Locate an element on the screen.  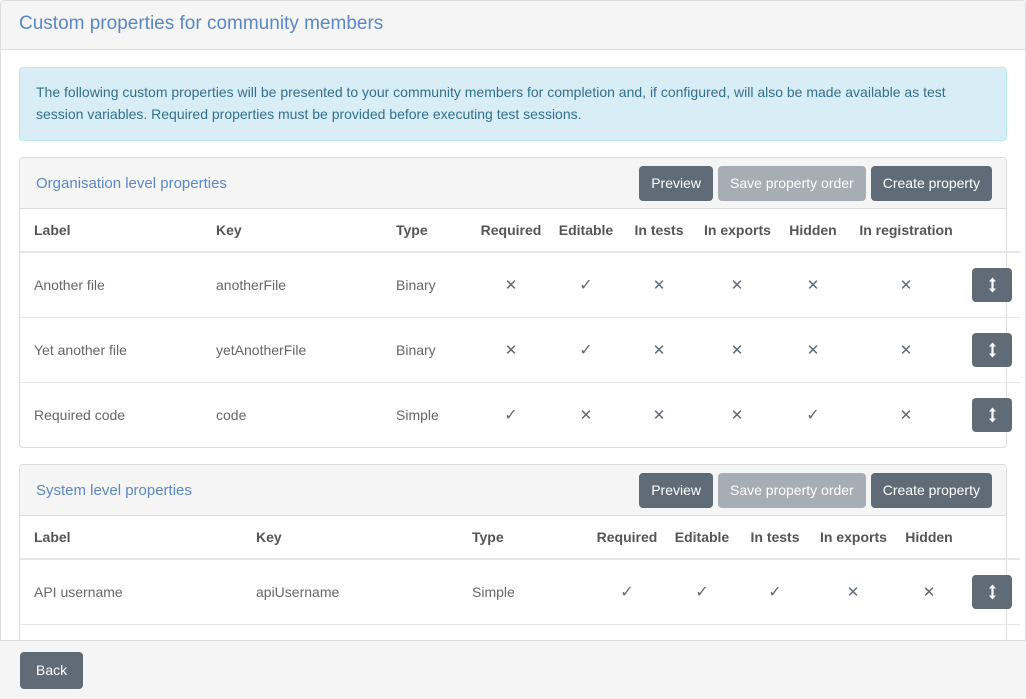
table-row: Required code code Simple ✓ ✕ ✕ ✕ ✓ ✕ is located at coordinates (520, 415).